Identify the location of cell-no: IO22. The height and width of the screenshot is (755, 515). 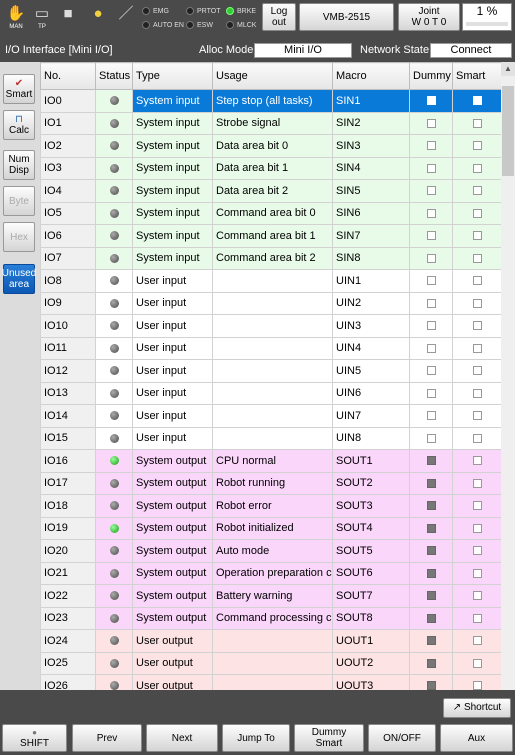
(68, 596).